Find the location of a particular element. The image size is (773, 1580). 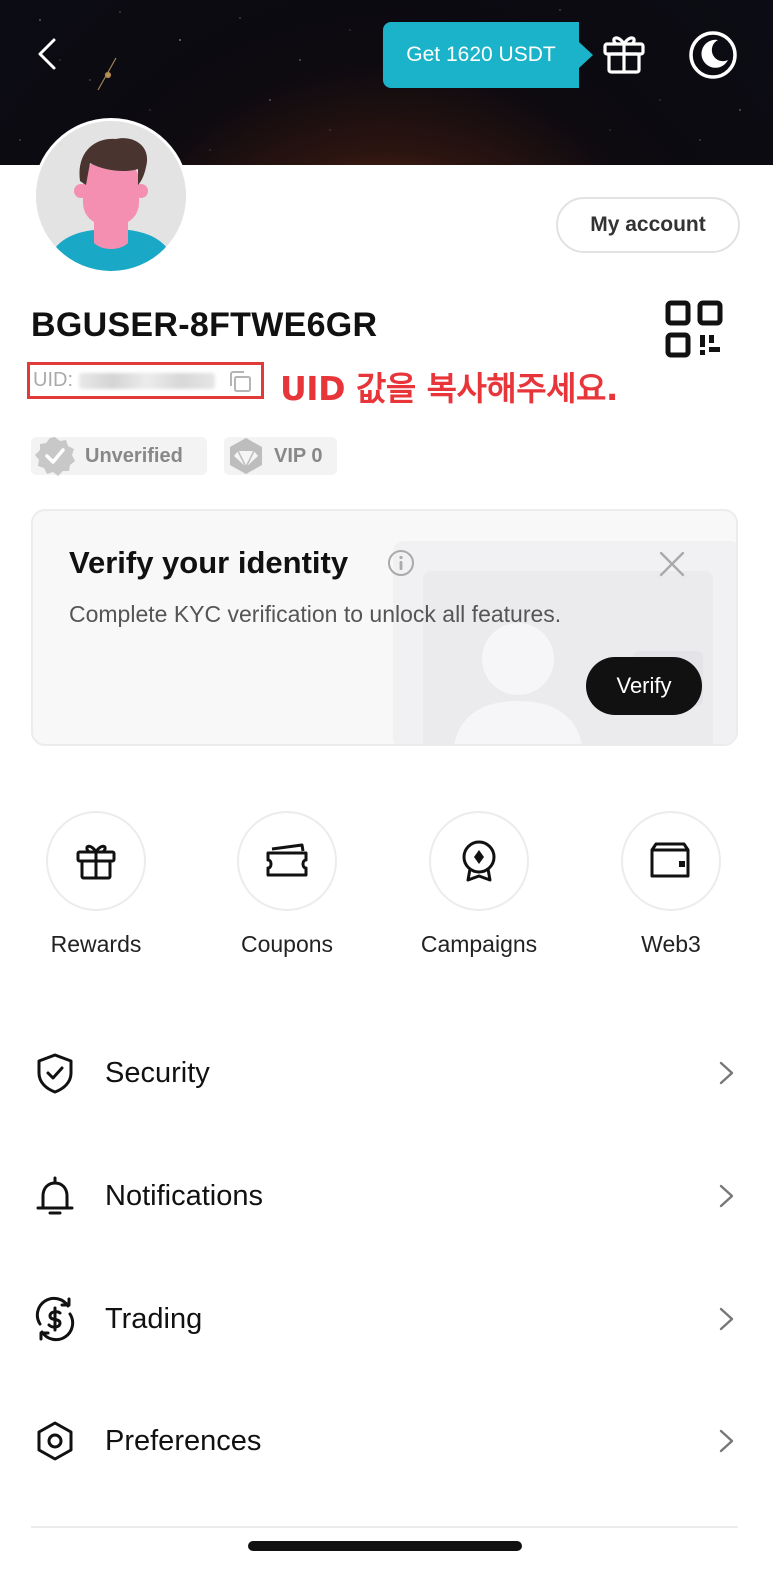

ticket-icon is located at coordinates (287, 860).